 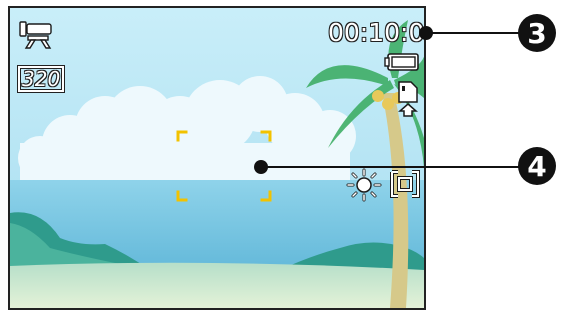 What do you see at coordinates (405, 184) in the screenshot?
I see `anti-shake-frame-icon` at bounding box center [405, 184].